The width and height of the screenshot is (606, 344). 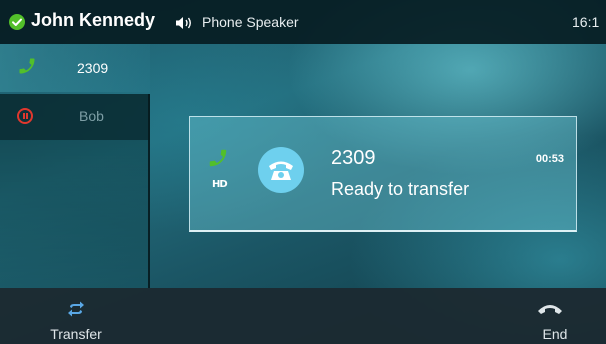 I want to click on call-list-empty-area, so click(x=75, y=214).